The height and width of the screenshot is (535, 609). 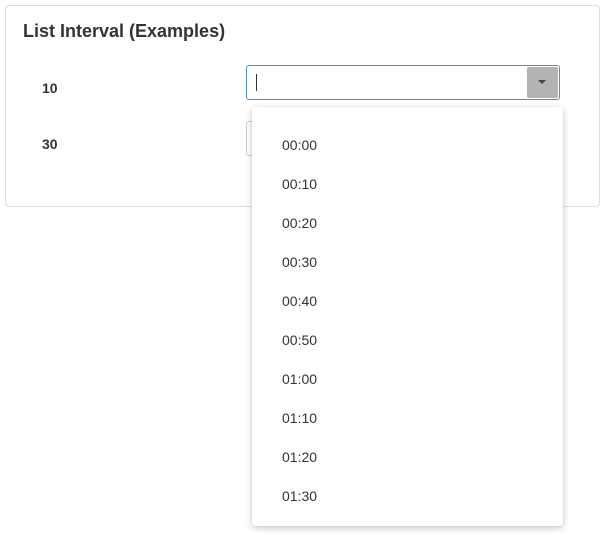 What do you see at coordinates (407, 457) in the screenshot?
I see `time-option: 01:20` at bounding box center [407, 457].